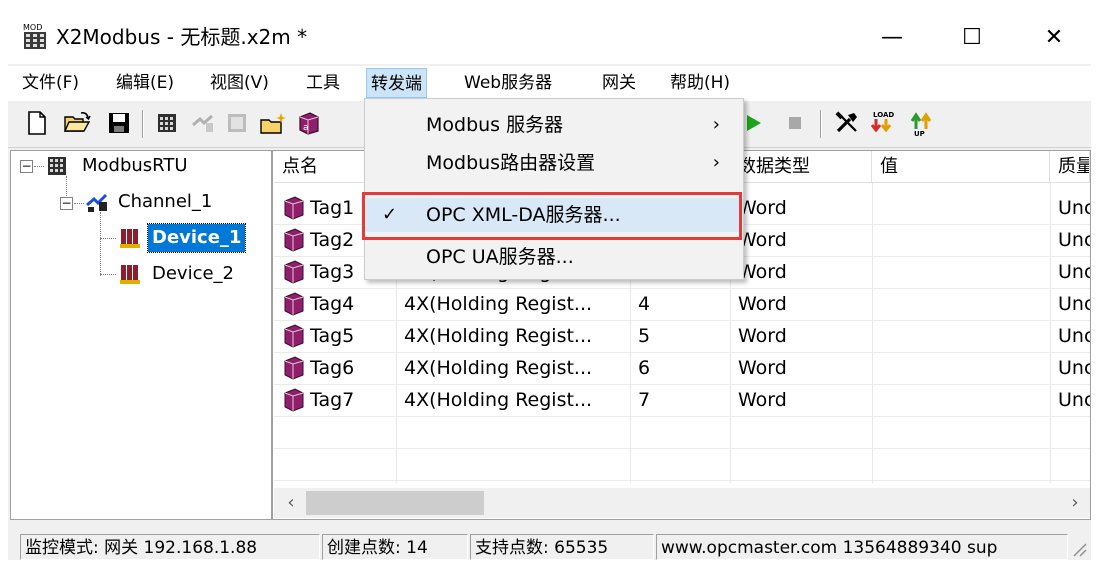 The height and width of the screenshot is (563, 1097). Describe the element at coordinates (1054, 37) in the screenshot. I see `close-button: ✕` at that location.